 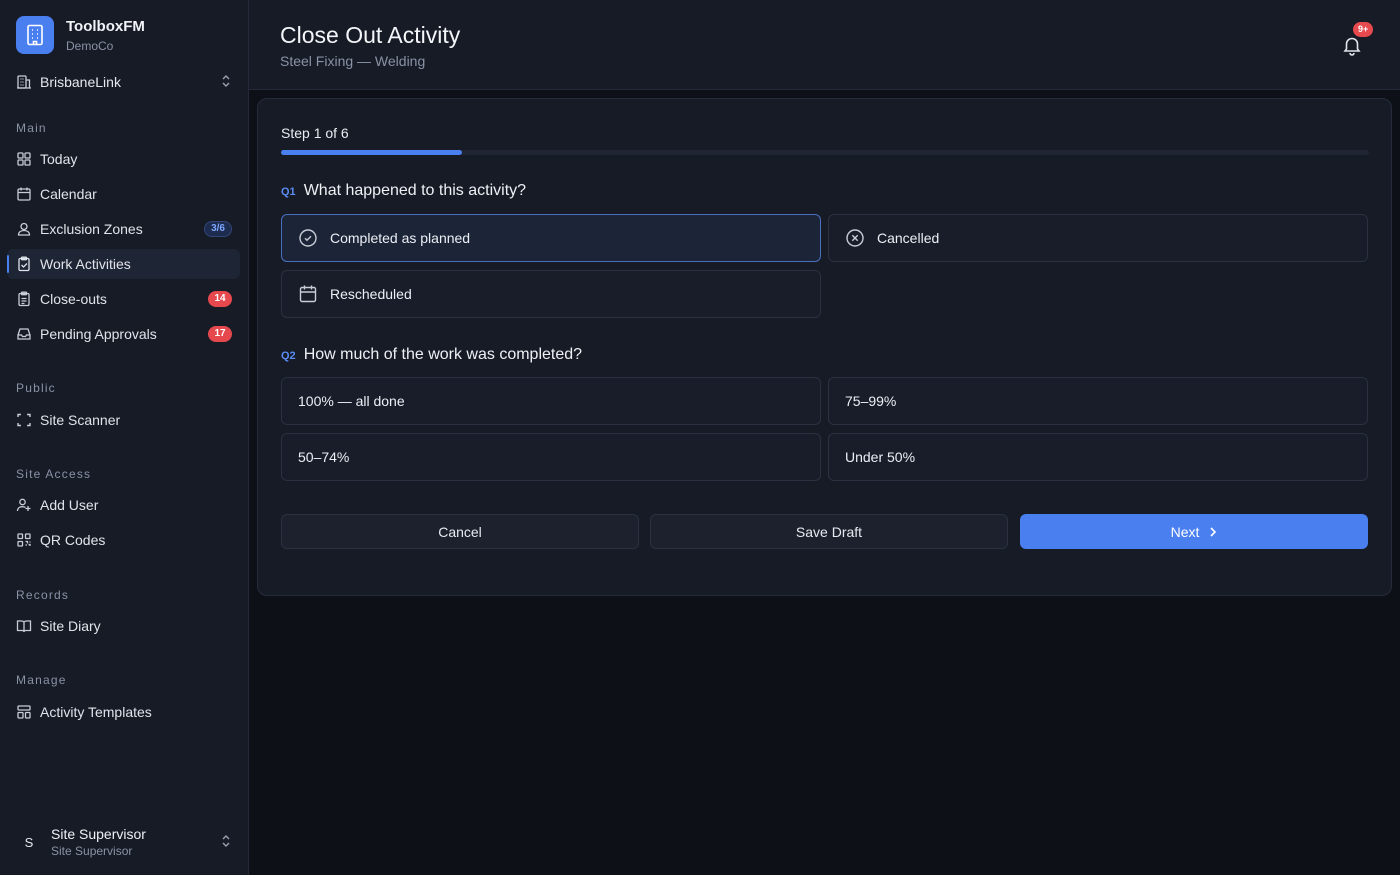 I want to click on question-number: Q1, so click(x=288, y=192).